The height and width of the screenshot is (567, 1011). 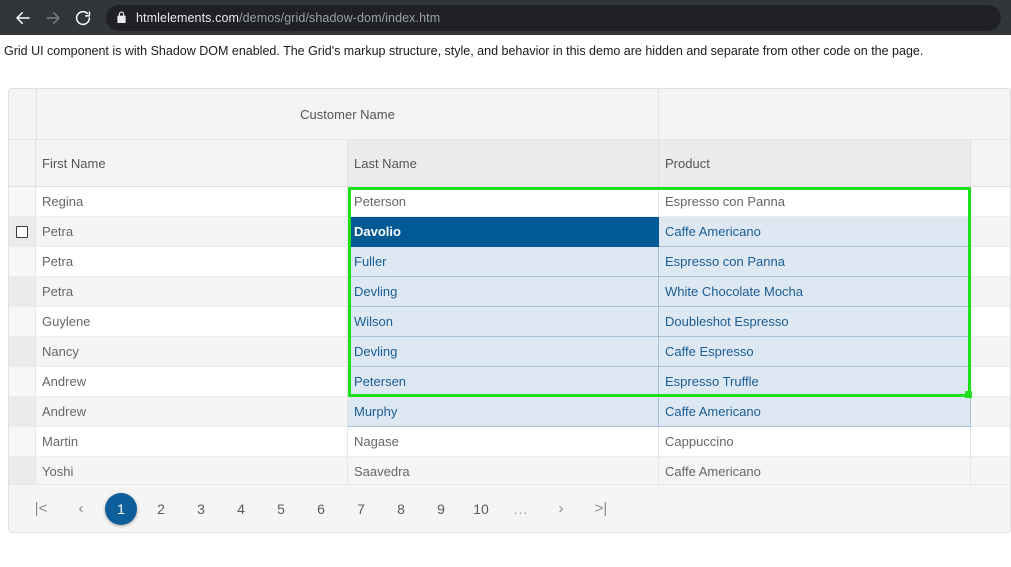 What do you see at coordinates (121, 17) in the screenshot?
I see `lock-icon` at bounding box center [121, 17].